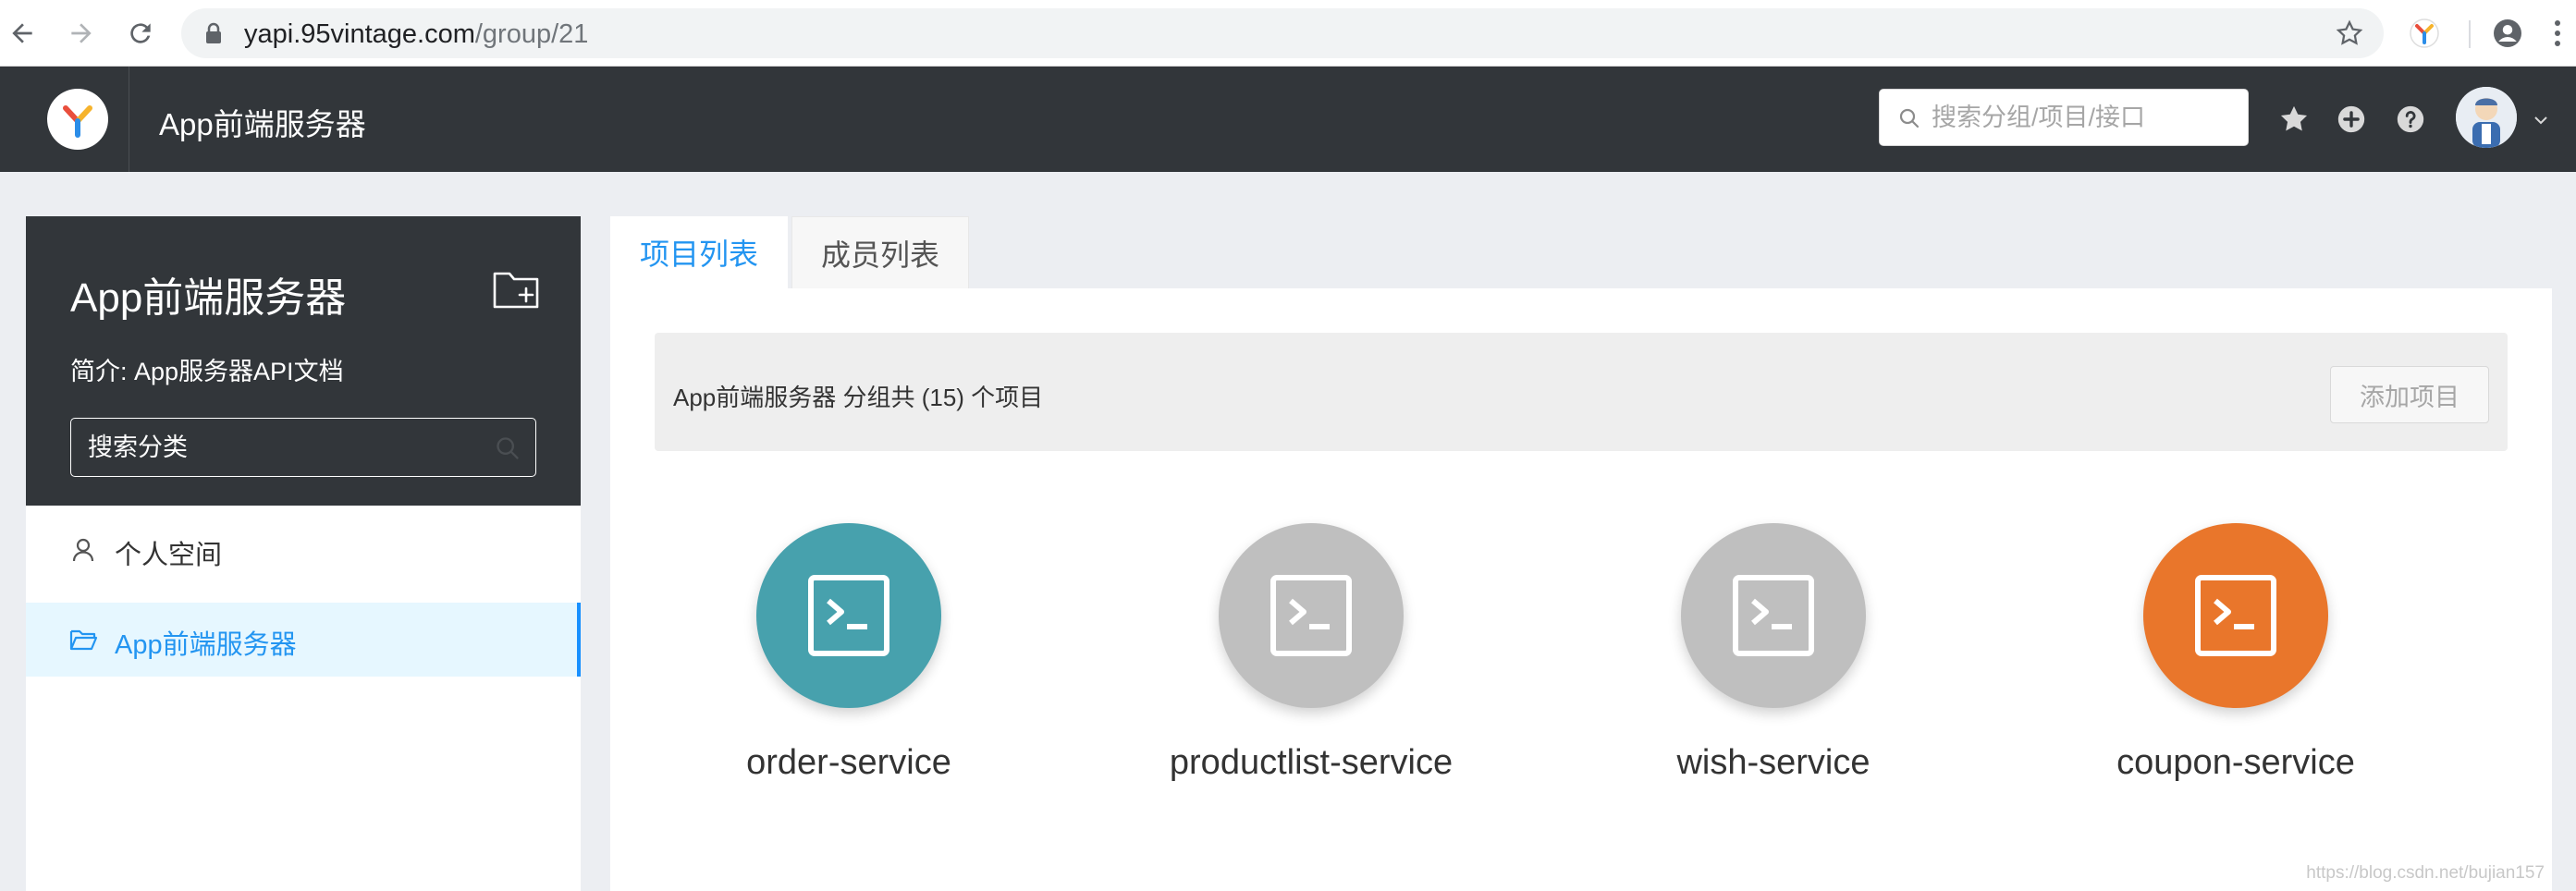 The image size is (2576, 891). I want to click on watermark-text: https://blog.csdn.net/bujian157, so click(2425, 873).